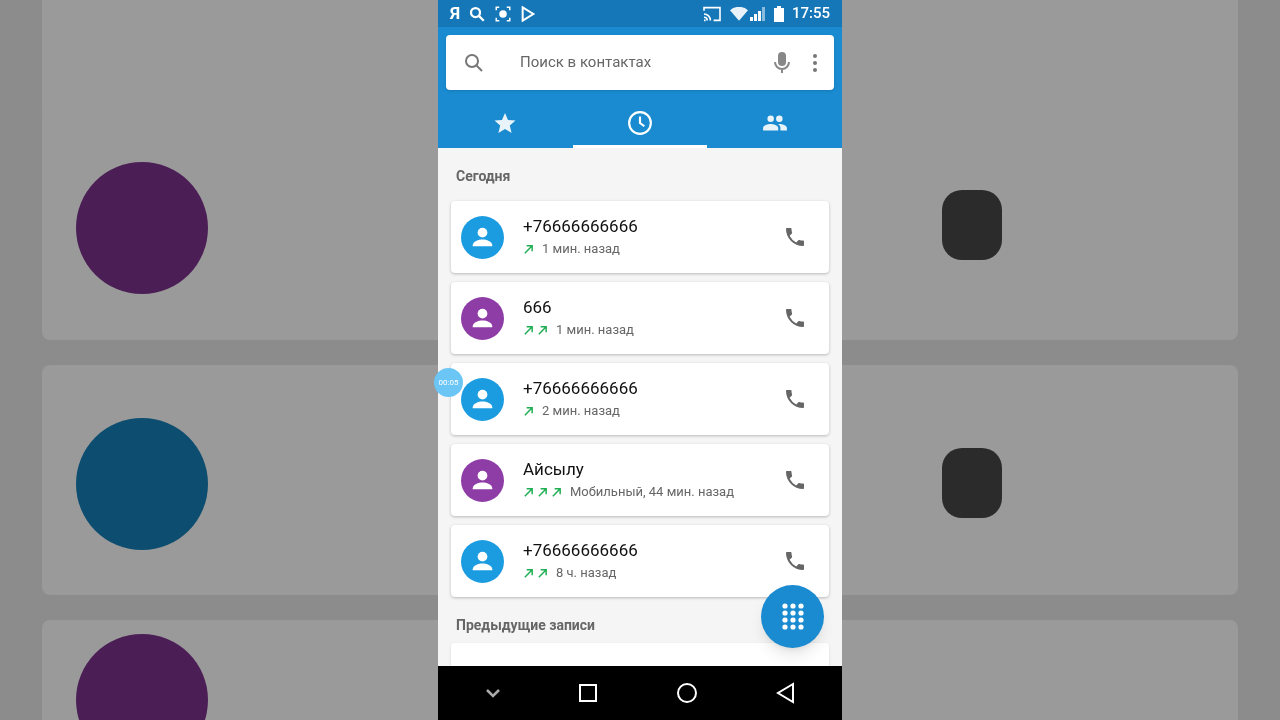 Image resolution: width=1280 pixels, height=720 pixels. I want to click on battery-icon, so click(778, 13).